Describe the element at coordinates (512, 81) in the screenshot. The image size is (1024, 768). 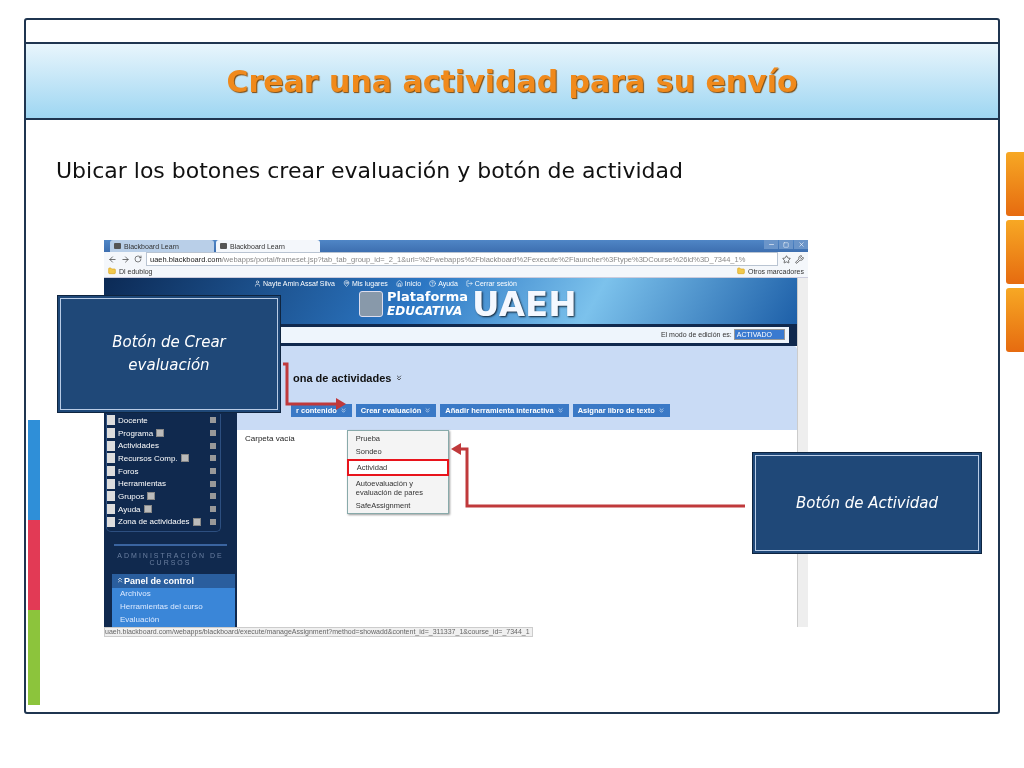
I see `slide-title: Crear una actividad para su envío` at that location.